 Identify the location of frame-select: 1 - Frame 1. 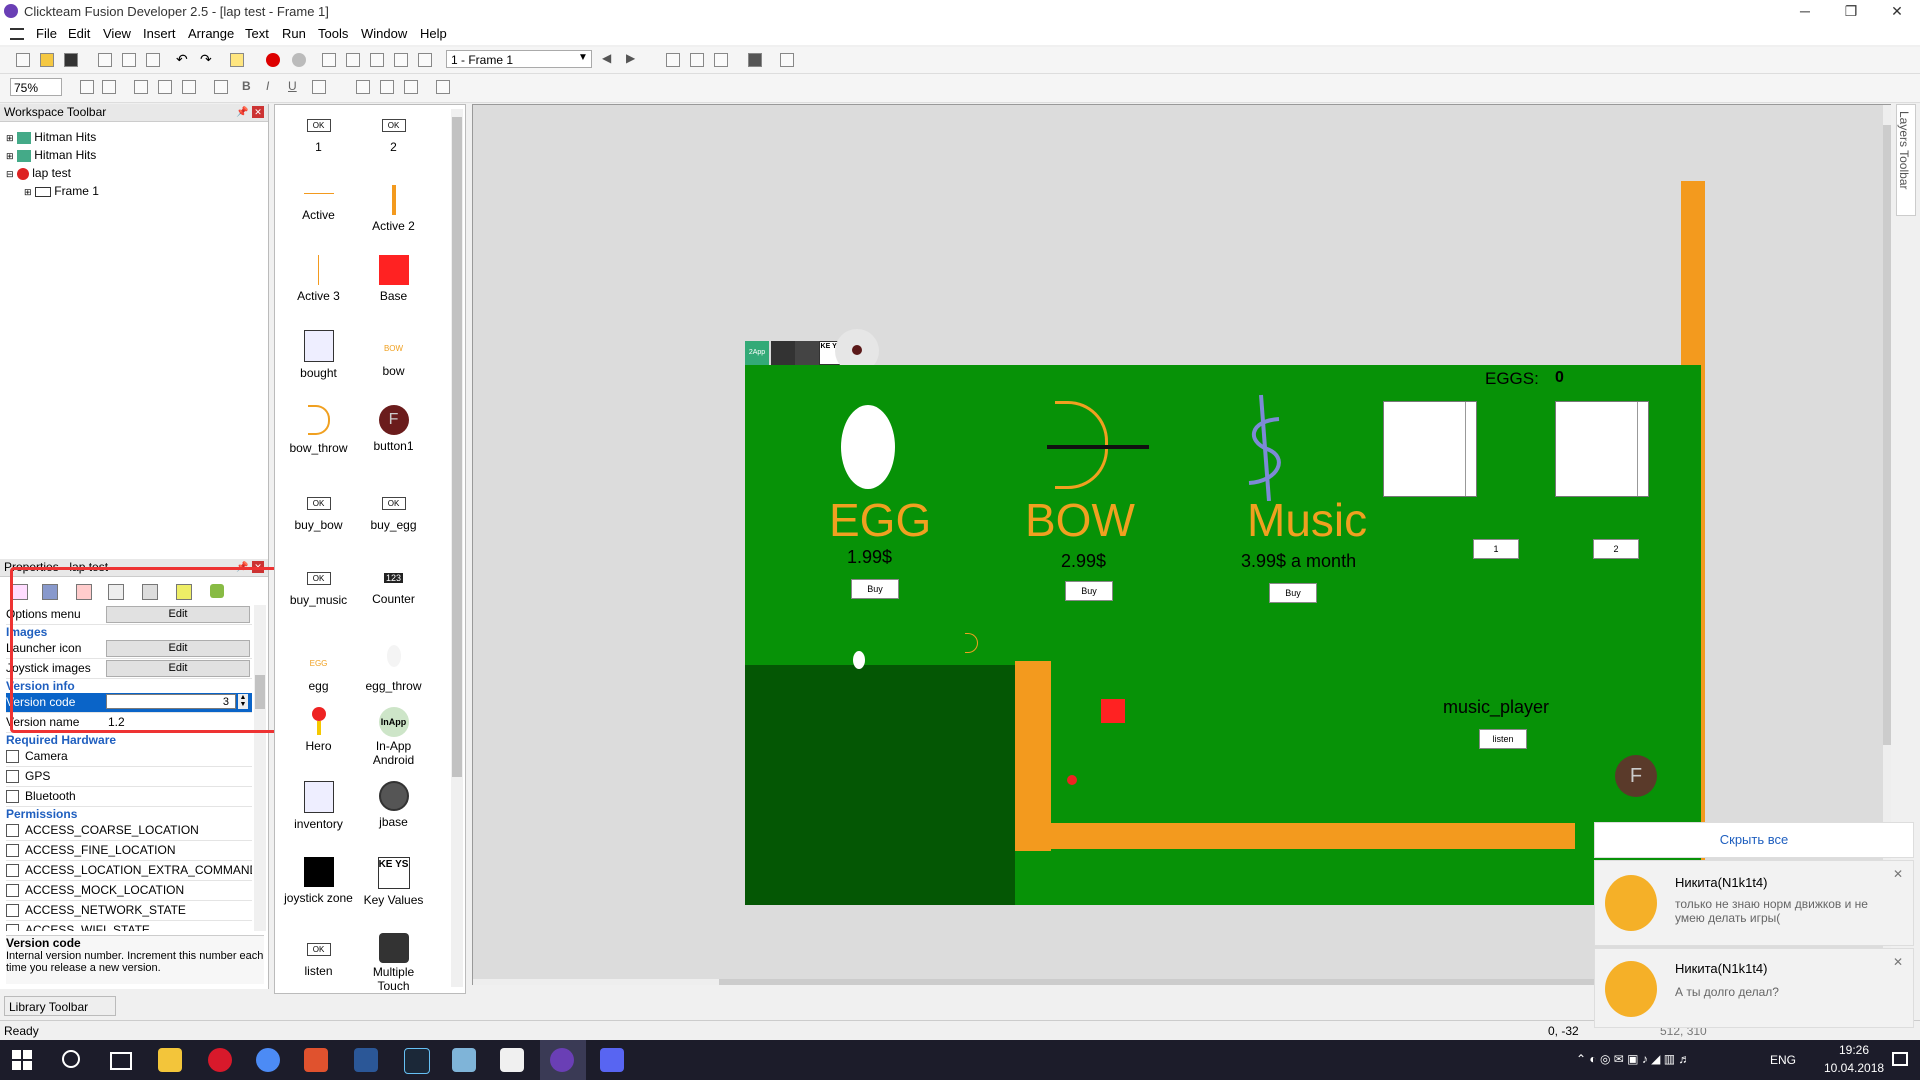
(519, 59).